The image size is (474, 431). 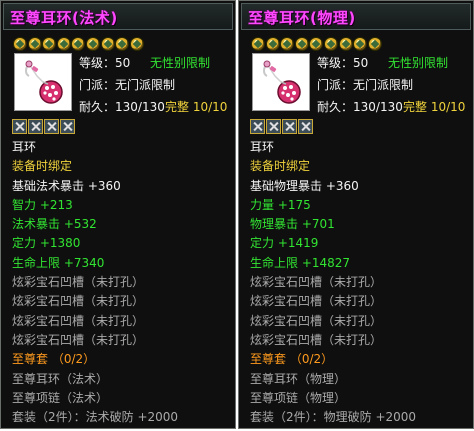 I want to click on tooltip-title-bar: 至尊耳环(物理), so click(x=356, y=16).